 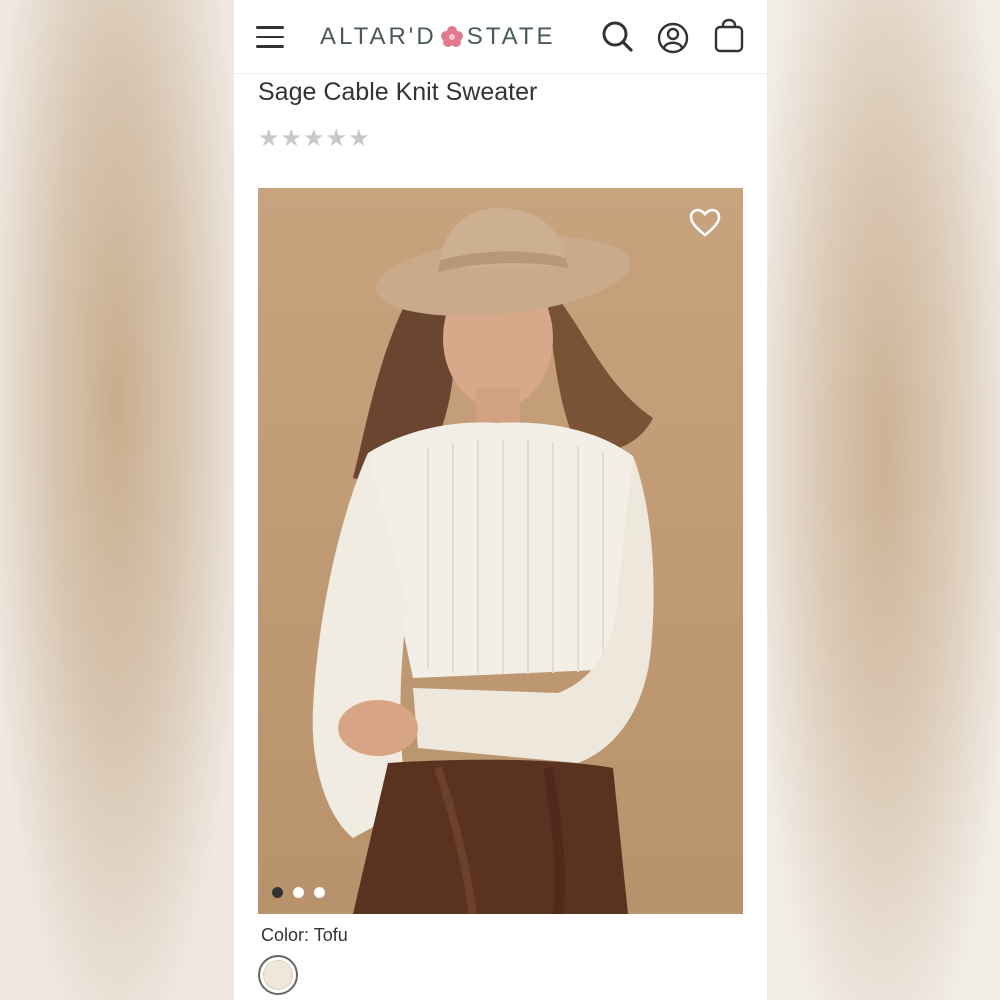 What do you see at coordinates (729, 36) in the screenshot?
I see `shopping-bag-icon` at bounding box center [729, 36].